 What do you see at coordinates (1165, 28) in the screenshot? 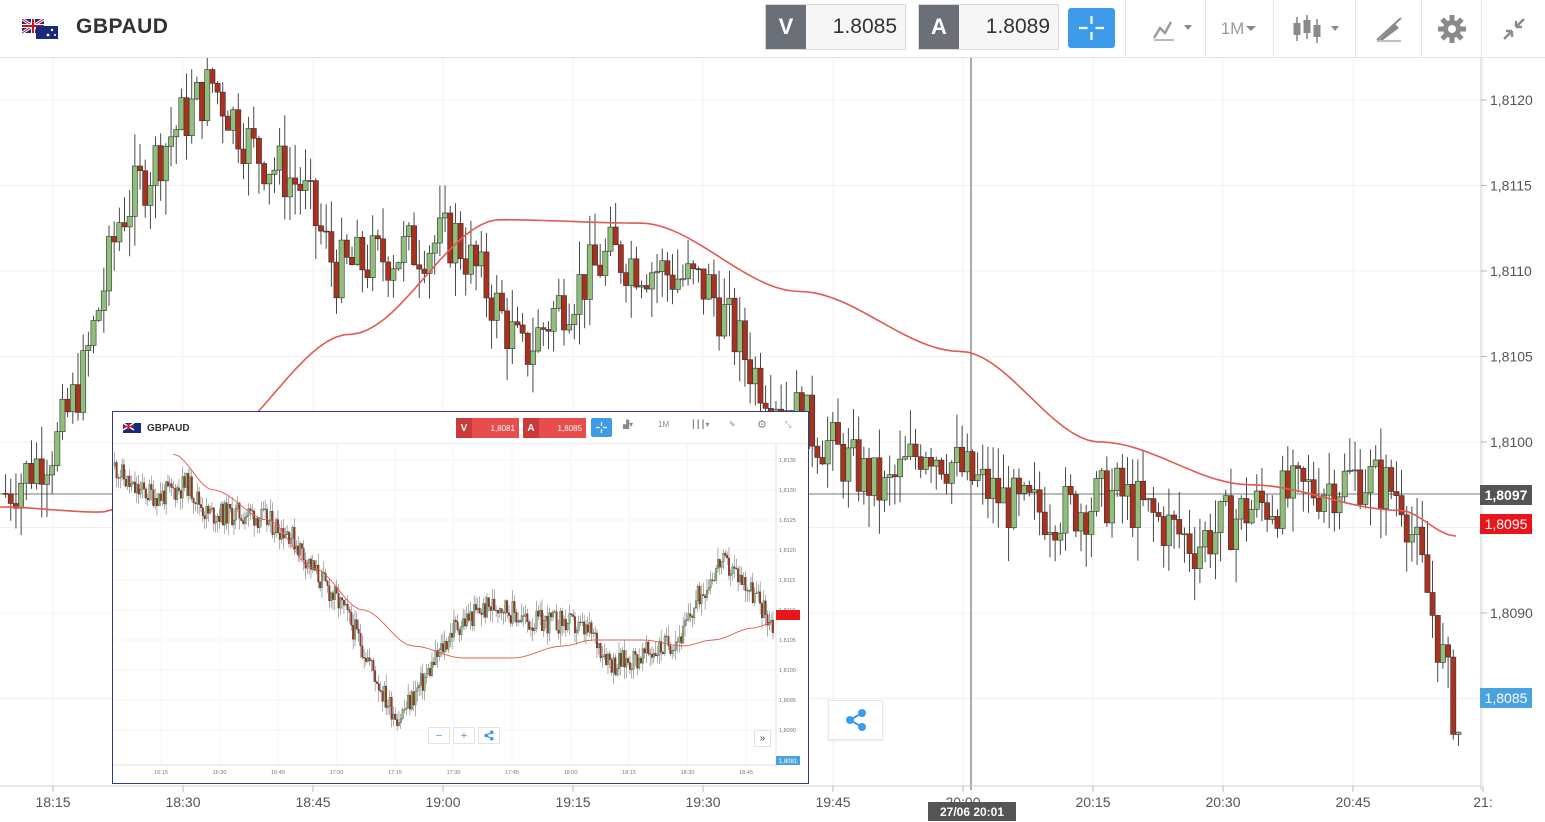
I see `chart-type-dropdown` at bounding box center [1165, 28].